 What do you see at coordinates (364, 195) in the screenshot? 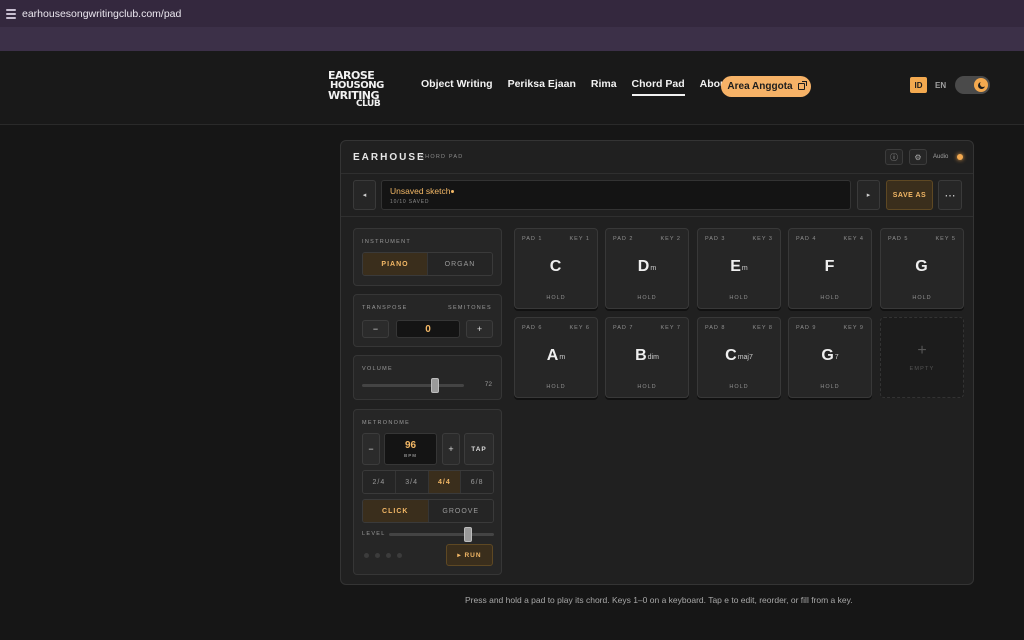
I see `prev-sketch-button: ◂` at bounding box center [364, 195].